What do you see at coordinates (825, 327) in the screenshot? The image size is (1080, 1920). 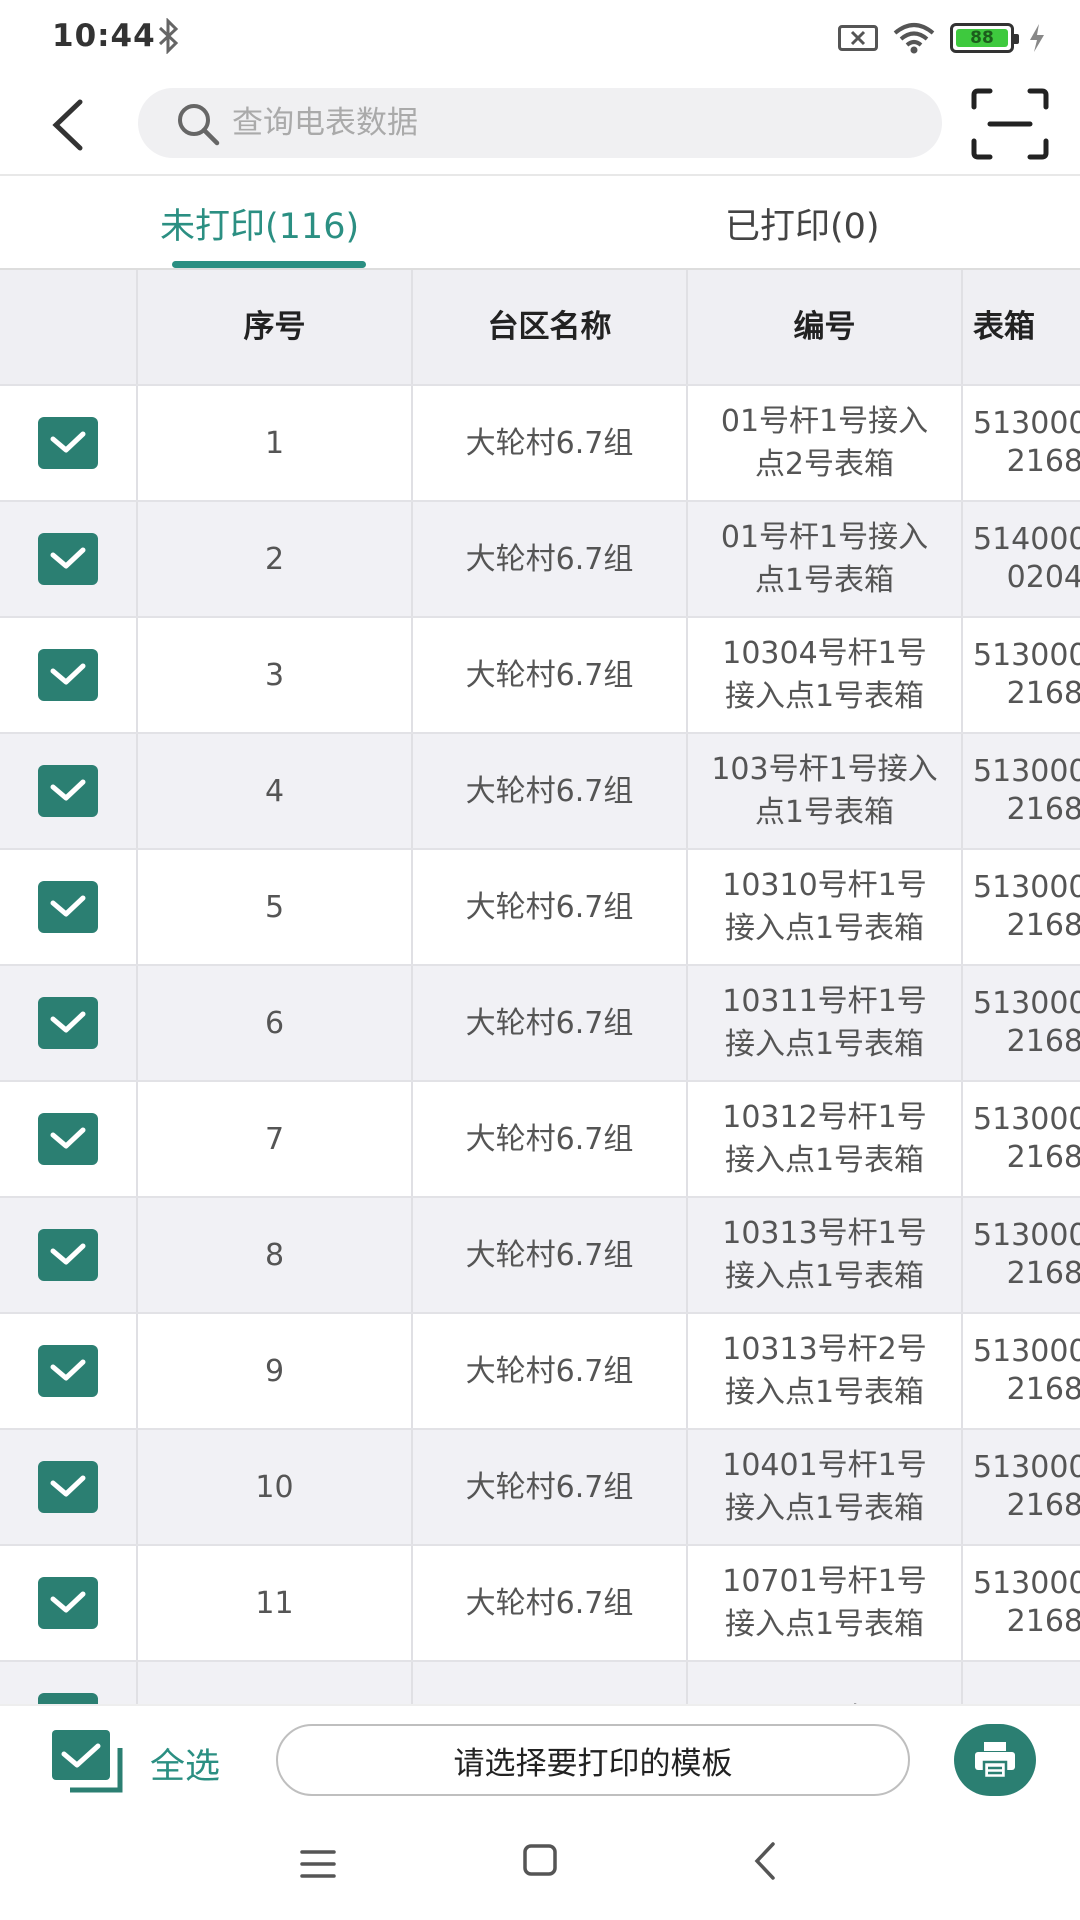 I see `header-code: 编号` at bounding box center [825, 327].